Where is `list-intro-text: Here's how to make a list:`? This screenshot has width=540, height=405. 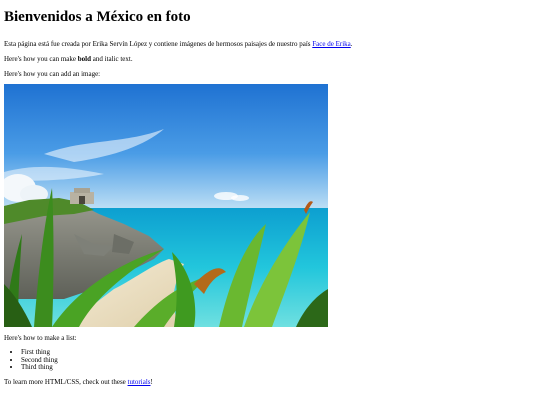
list-intro-text: Here's how to make a list: is located at coordinates (40, 338).